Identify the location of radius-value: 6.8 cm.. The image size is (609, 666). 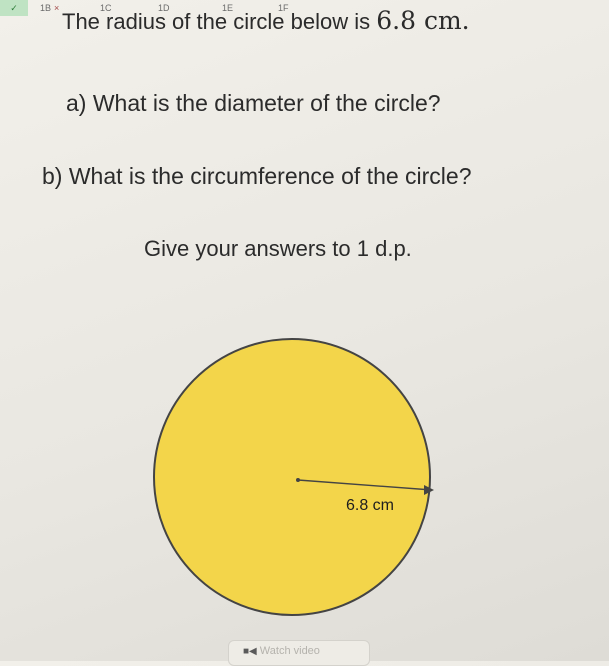
(423, 20).